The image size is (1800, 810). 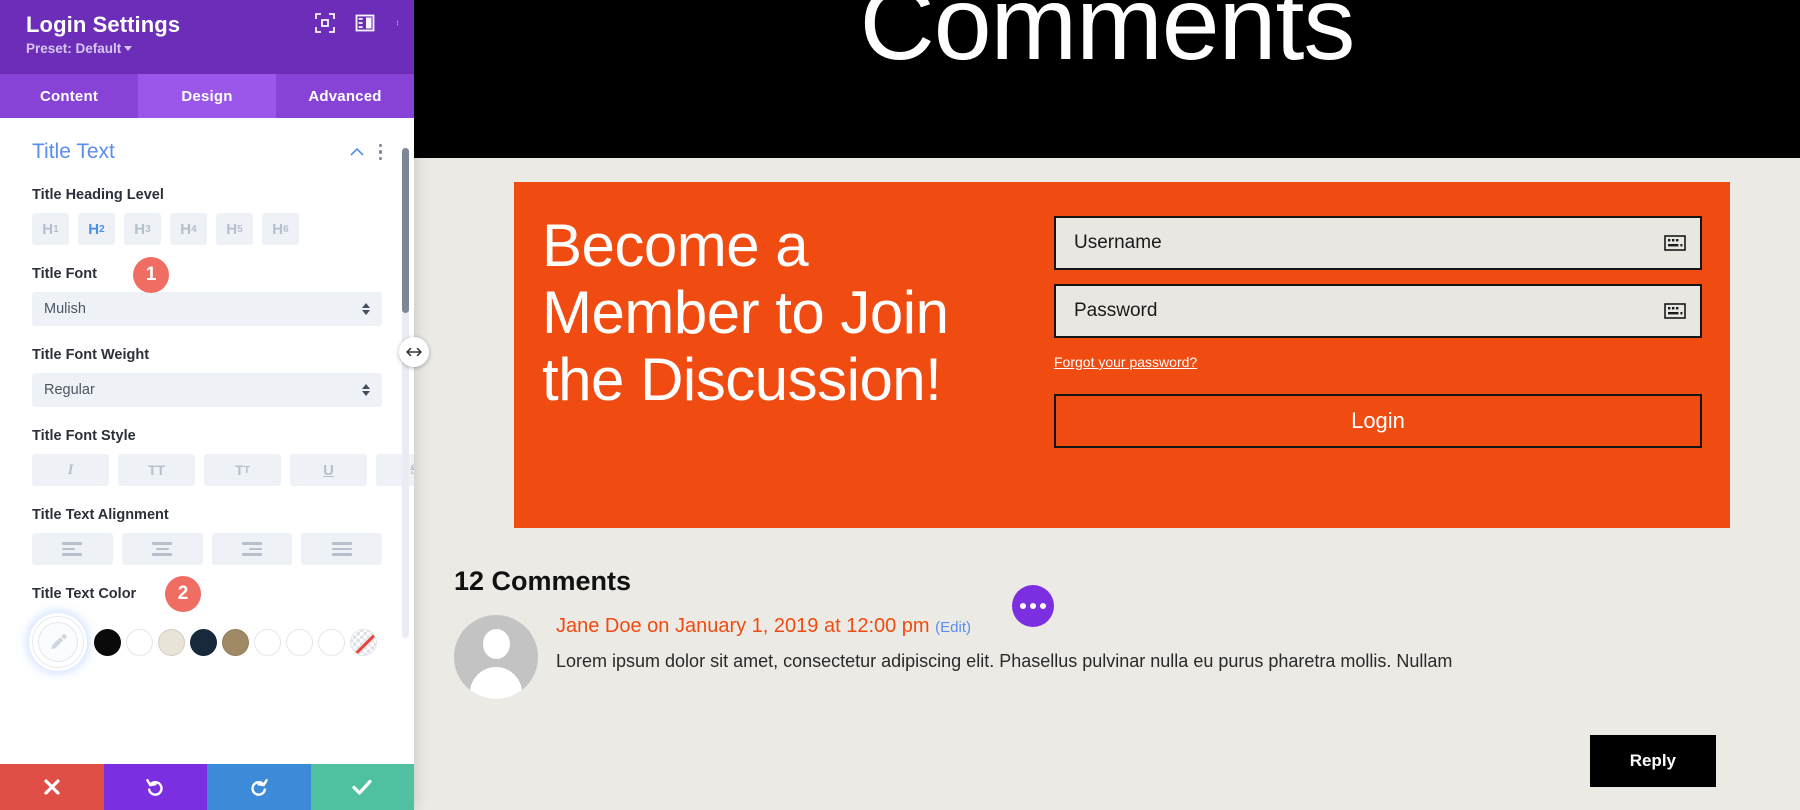 What do you see at coordinates (363, 642) in the screenshot?
I see `no-color-icon` at bounding box center [363, 642].